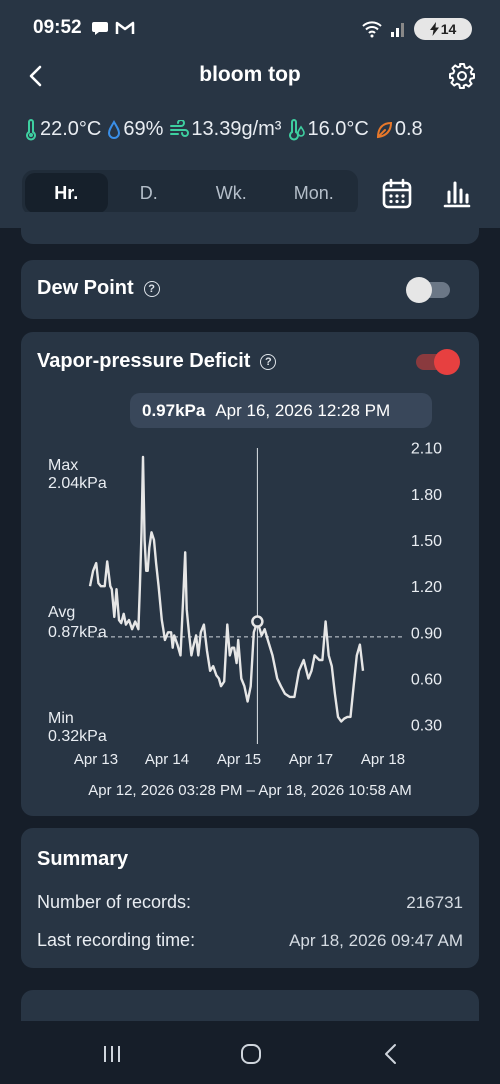  Describe the element at coordinates (63, 465) in the screenshot. I see `max-label: Max` at that location.